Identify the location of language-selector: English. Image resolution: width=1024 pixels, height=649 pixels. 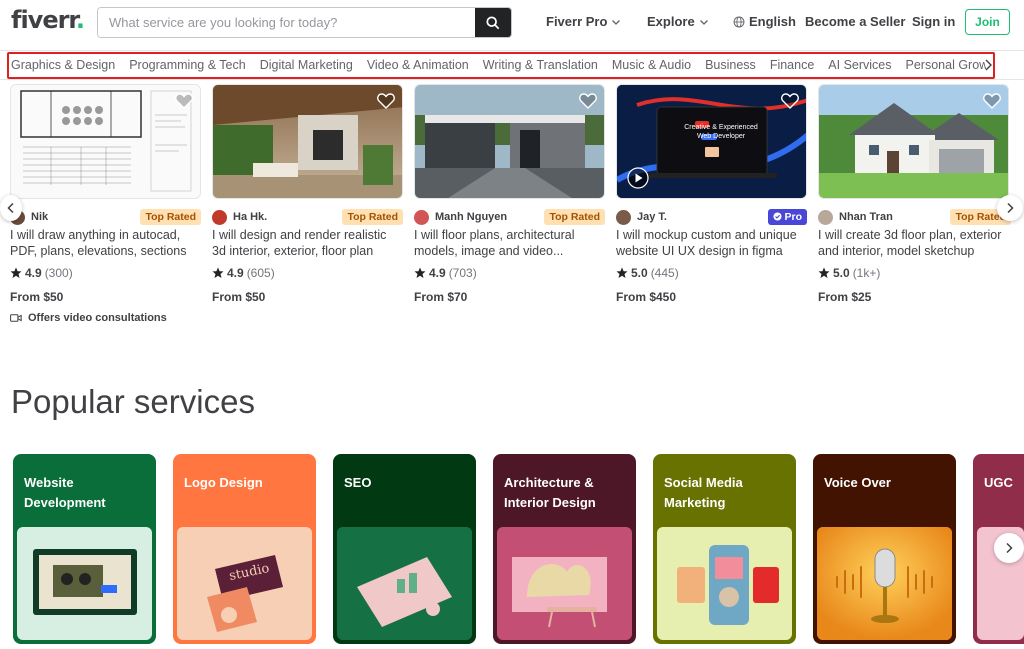
(764, 21).